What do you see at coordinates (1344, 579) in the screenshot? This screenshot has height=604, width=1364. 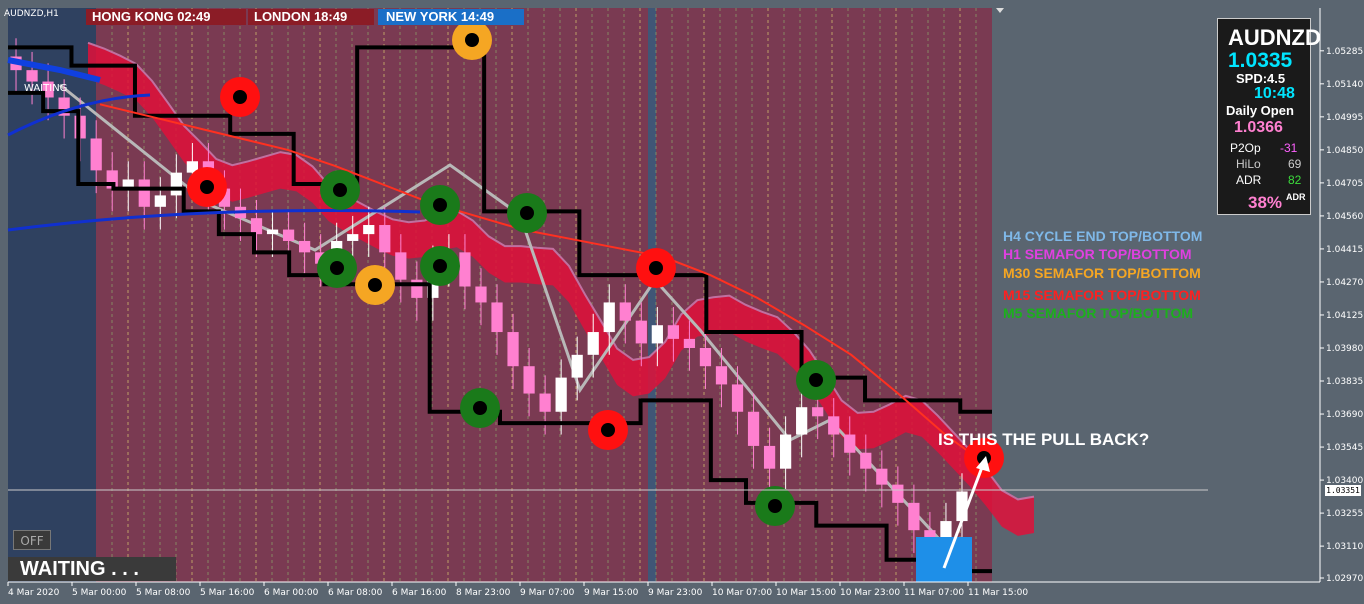 I see `y-tick-label: 1.02970` at bounding box center [1344, 579].